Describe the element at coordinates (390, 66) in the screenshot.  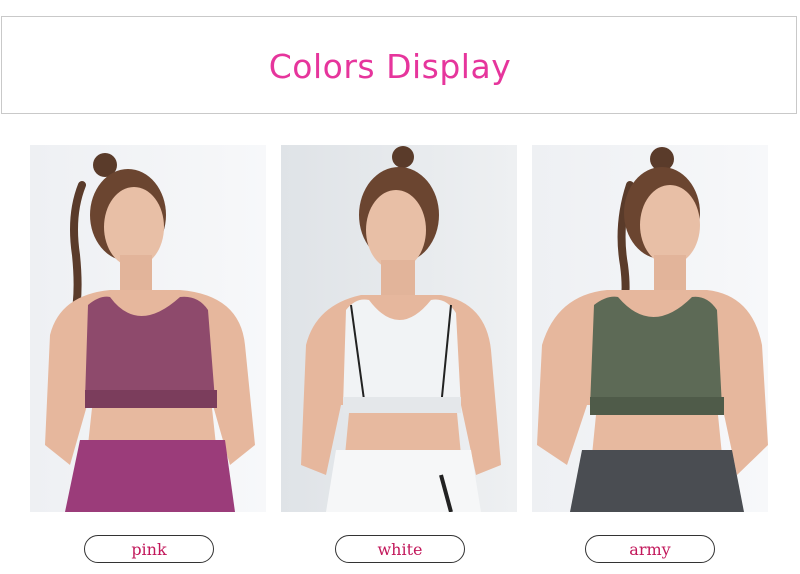
I see `page-title: Colors Display` at that location.